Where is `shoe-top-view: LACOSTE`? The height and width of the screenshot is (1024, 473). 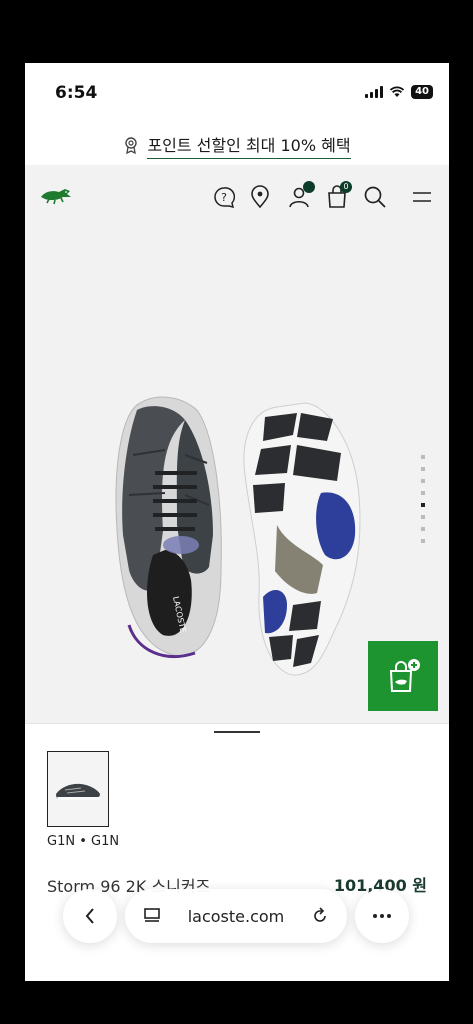 shoe-top-view: LACOSTE is located at coordinates (168, 527).